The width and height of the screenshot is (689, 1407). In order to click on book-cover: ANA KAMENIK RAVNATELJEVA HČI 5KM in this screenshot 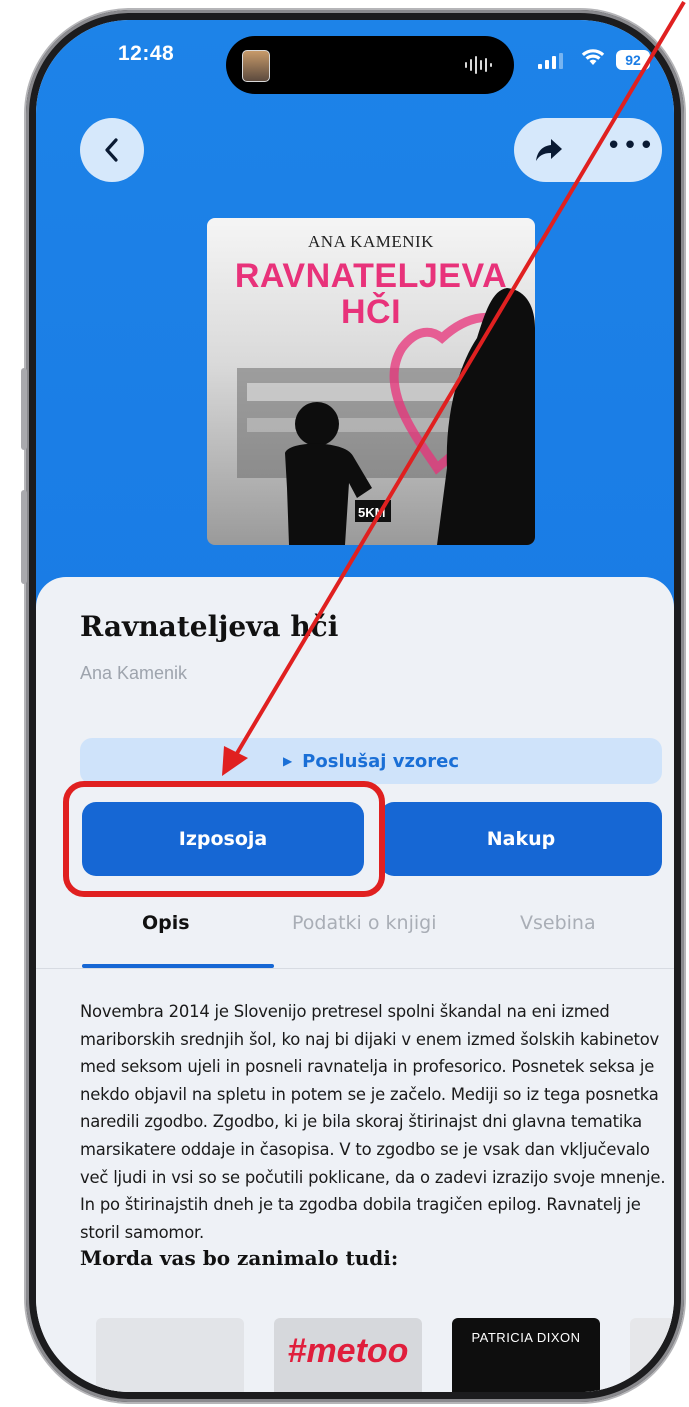, I will do `click(371, 381)`.